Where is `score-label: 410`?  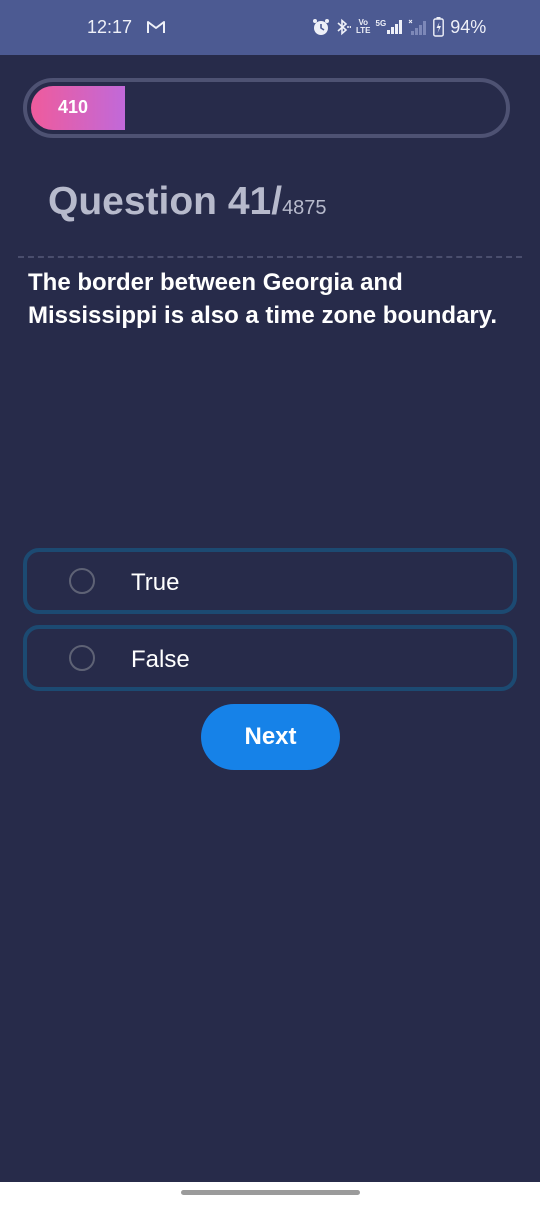
score-label: 410 is located at coordinates (73, 107).